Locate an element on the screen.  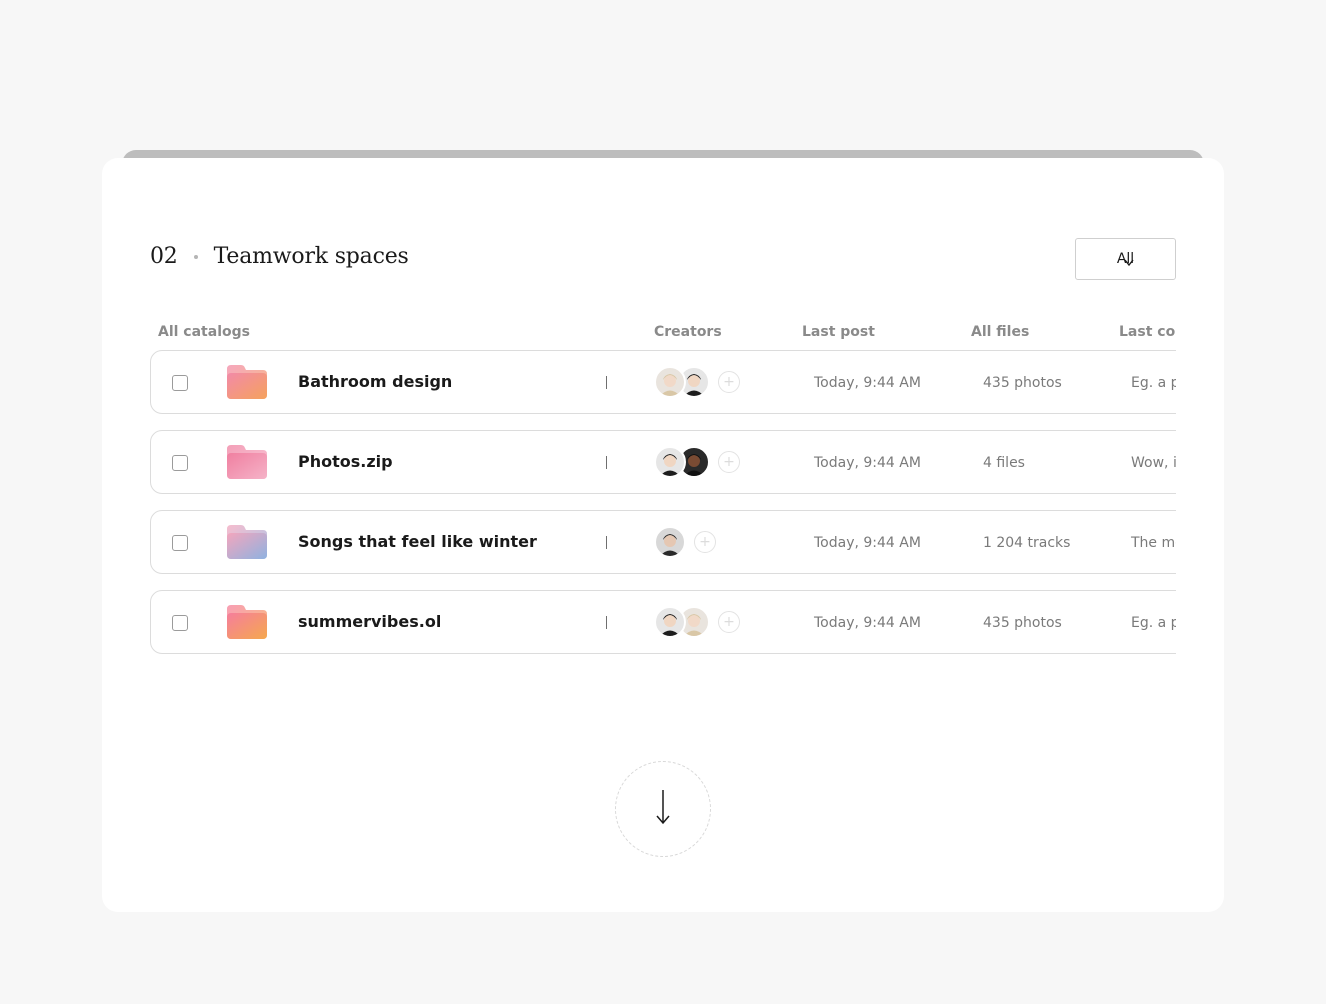
avatar-man-beard is located at coordinates (670, 542).